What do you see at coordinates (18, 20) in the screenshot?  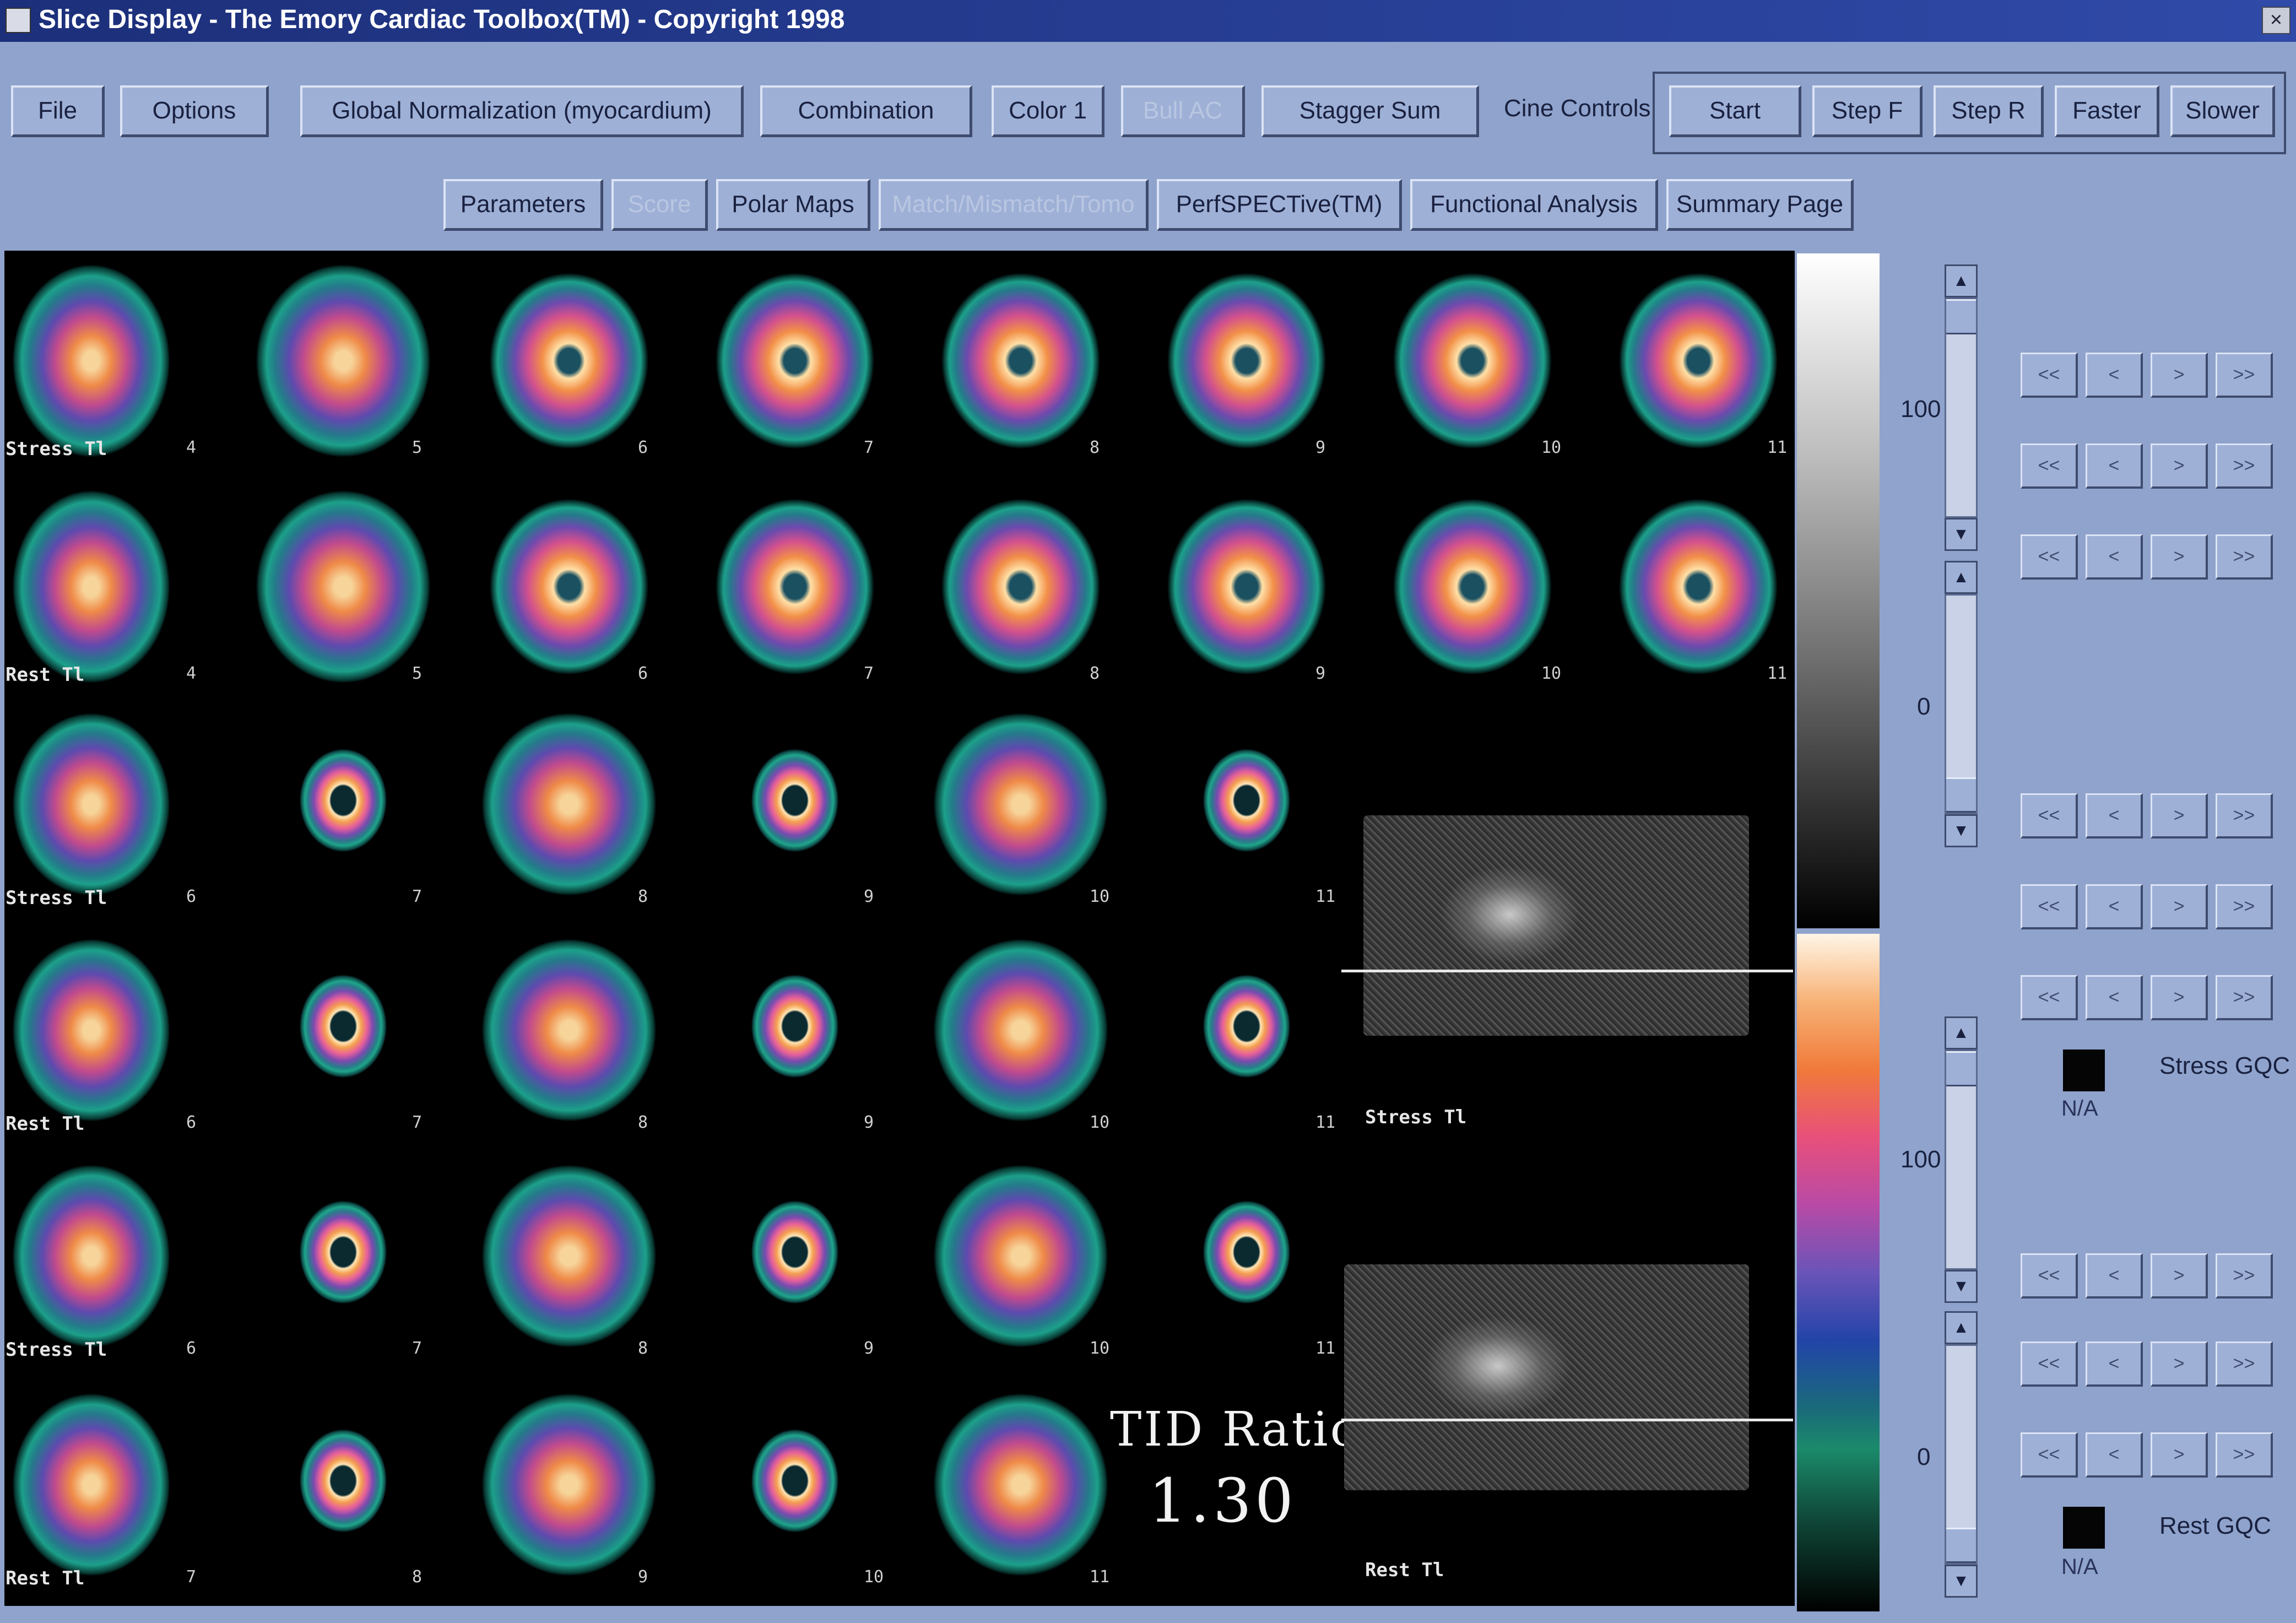 I see `app-icon` at bounding box center [18, 20].